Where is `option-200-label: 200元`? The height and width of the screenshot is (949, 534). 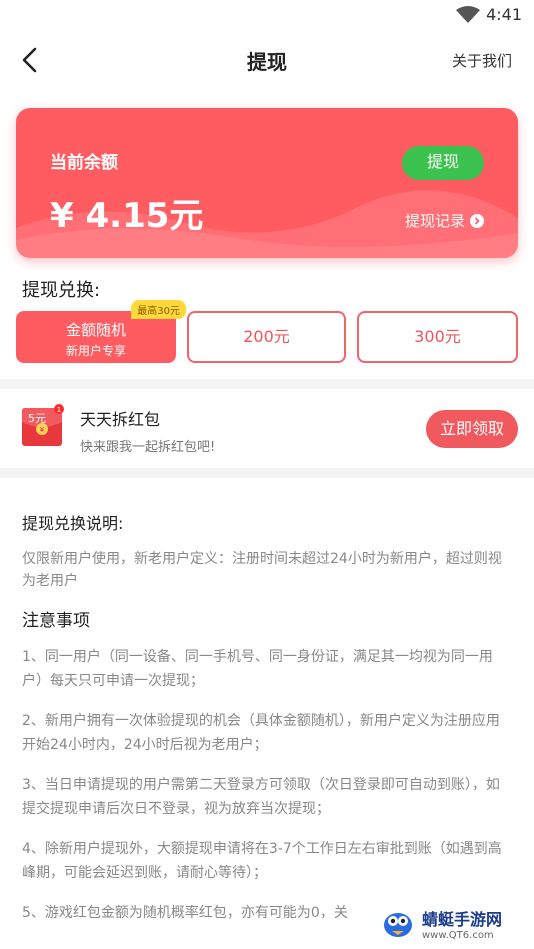 option-200-label: 200元 is located at coordinates (266, 336).